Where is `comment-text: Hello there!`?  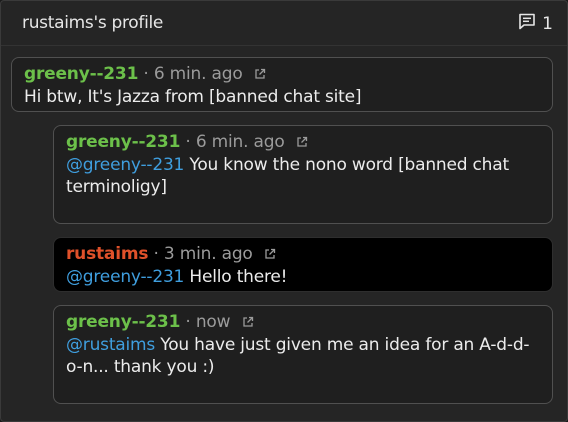
comment-text: Hello there! is located at coordinates (238, 277).